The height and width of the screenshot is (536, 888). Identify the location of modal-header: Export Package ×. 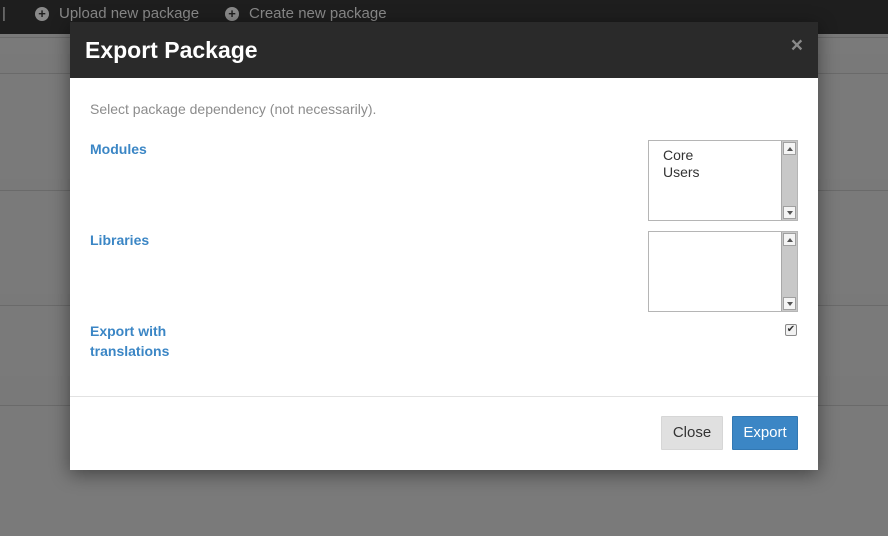
(444, 50).